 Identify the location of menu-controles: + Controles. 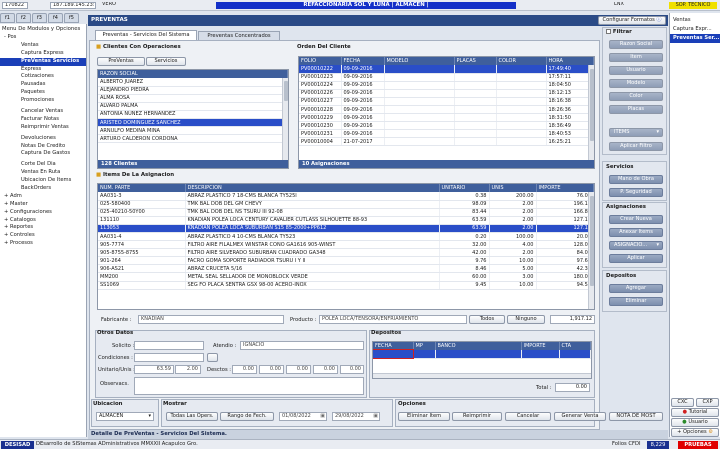
(43, 236).